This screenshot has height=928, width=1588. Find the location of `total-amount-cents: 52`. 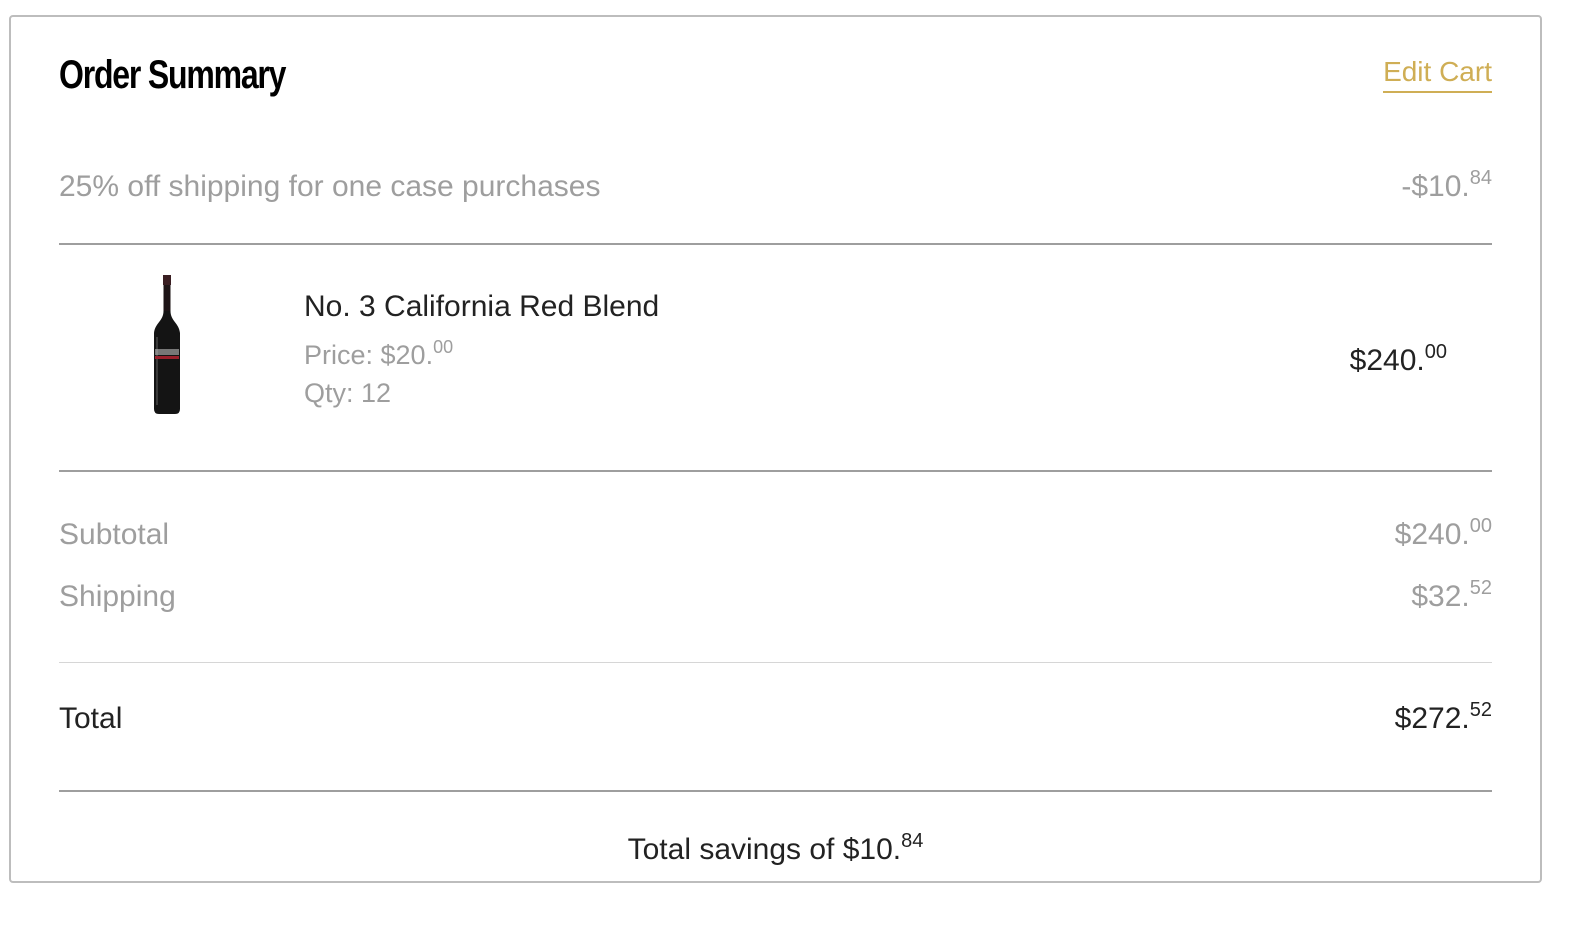

total-amount-cents: 52 is located at coordinates (1480, 710).